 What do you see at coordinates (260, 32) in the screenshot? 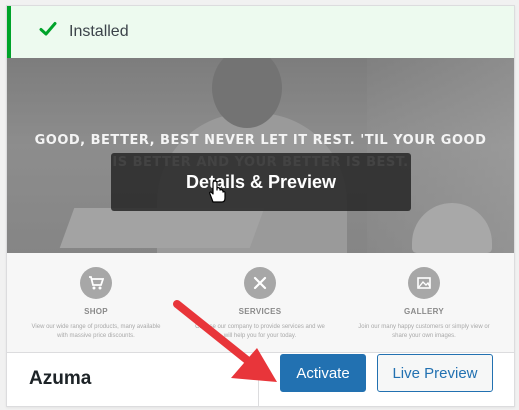
I see `installed-notice: Installed` at bounding box center [260, 32].